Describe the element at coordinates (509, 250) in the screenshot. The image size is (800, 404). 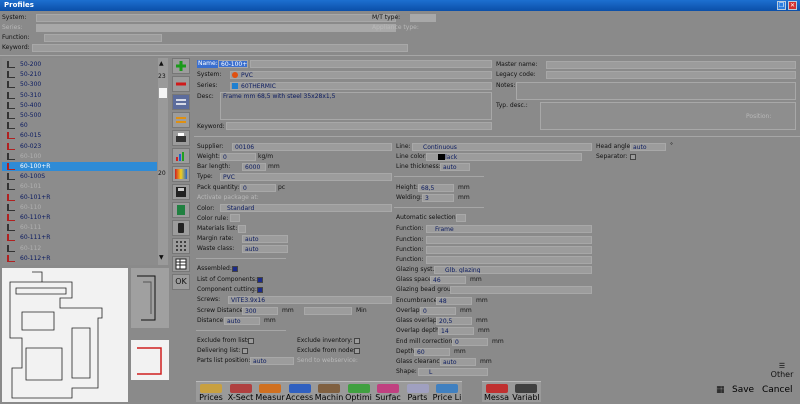
I see `function3-field` at that location.